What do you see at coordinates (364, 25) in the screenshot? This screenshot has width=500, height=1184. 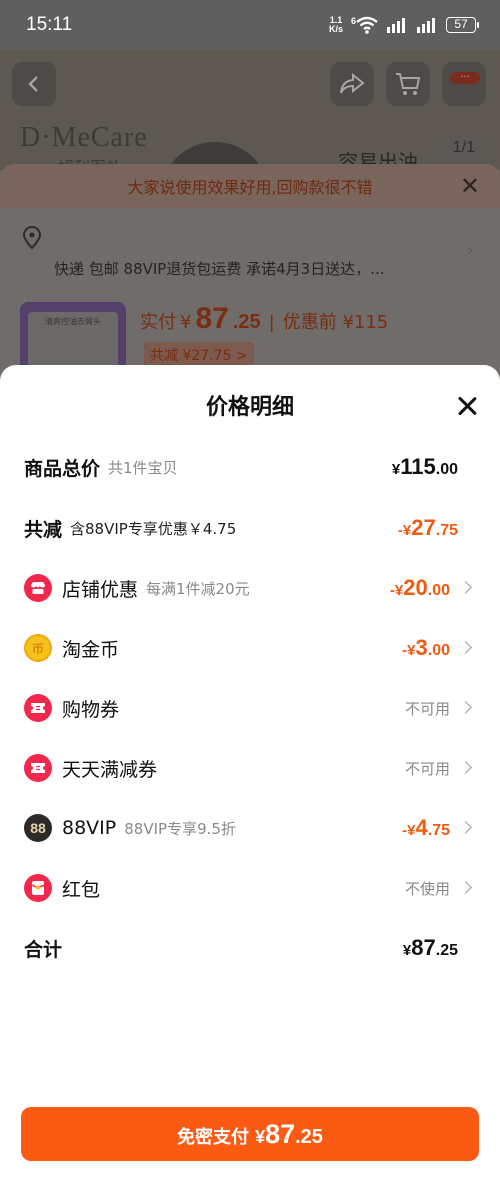 I see `wifi-icon: 6` at bounding box center [364, 25].